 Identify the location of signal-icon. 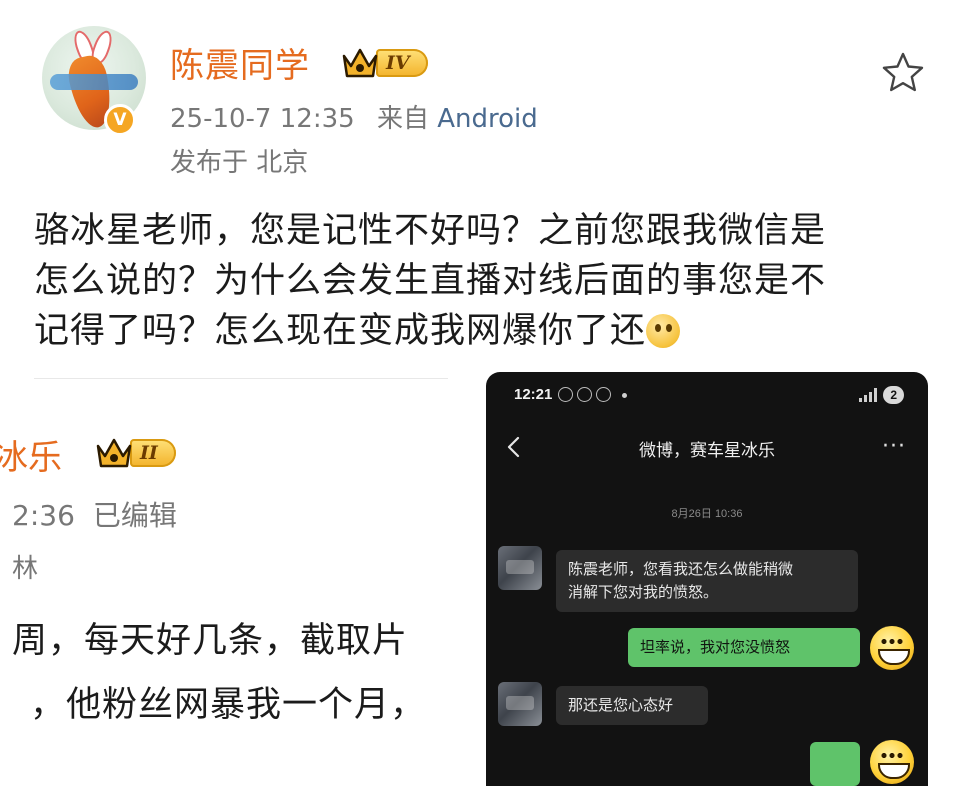
(868, 395).